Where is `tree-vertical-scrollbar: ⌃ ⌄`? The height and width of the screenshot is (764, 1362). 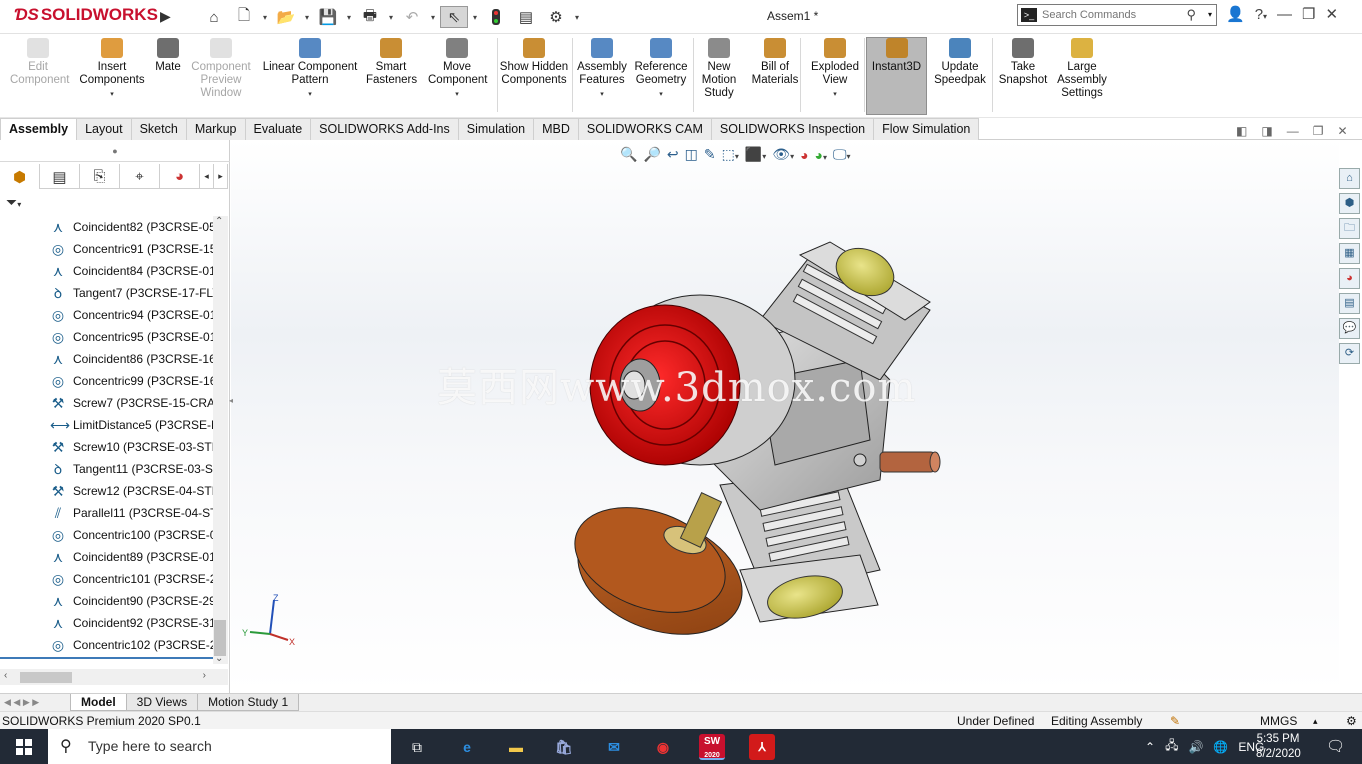 tree-vertical-scrollbar: ⌃ ⌄ is located at coordinates (220, 440).